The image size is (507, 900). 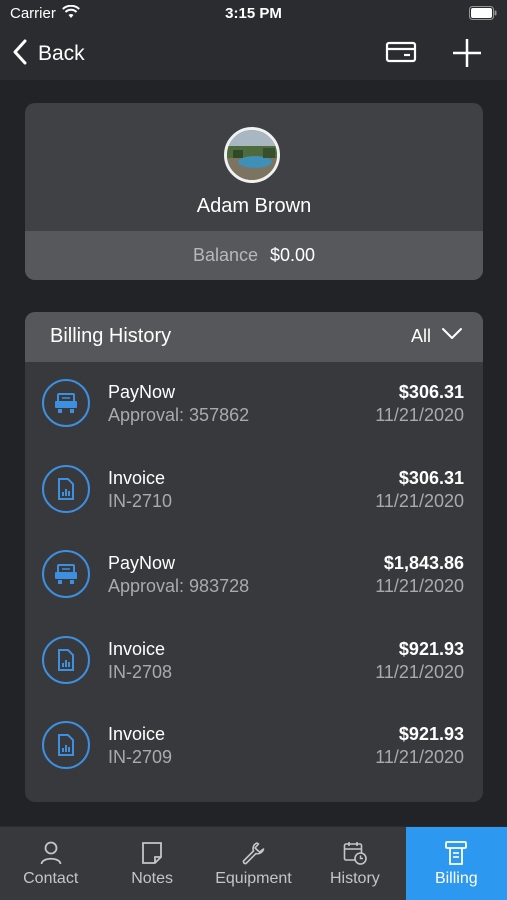 I want to click on tab-label: Contact, so click(x=51, y=878).